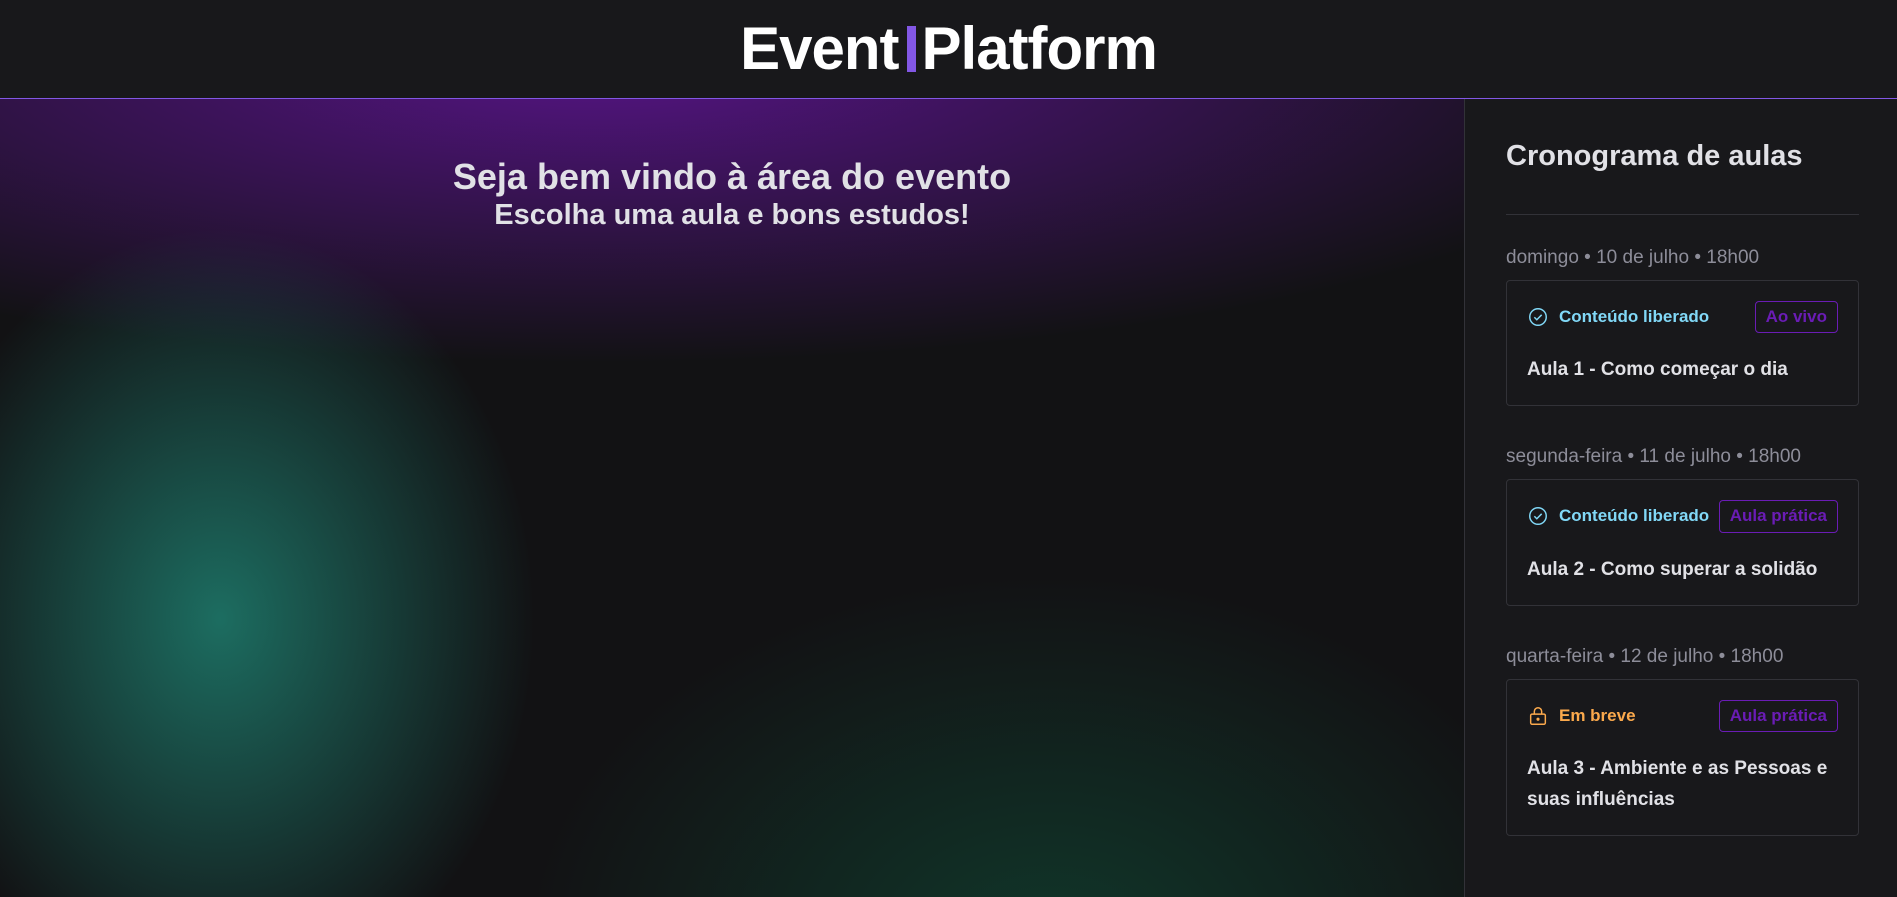 The image size is (1897, 897). What do you see at coordinates (911, 49) in the screenshot?
I see `logo-divider` at bounding box center [911, 49].